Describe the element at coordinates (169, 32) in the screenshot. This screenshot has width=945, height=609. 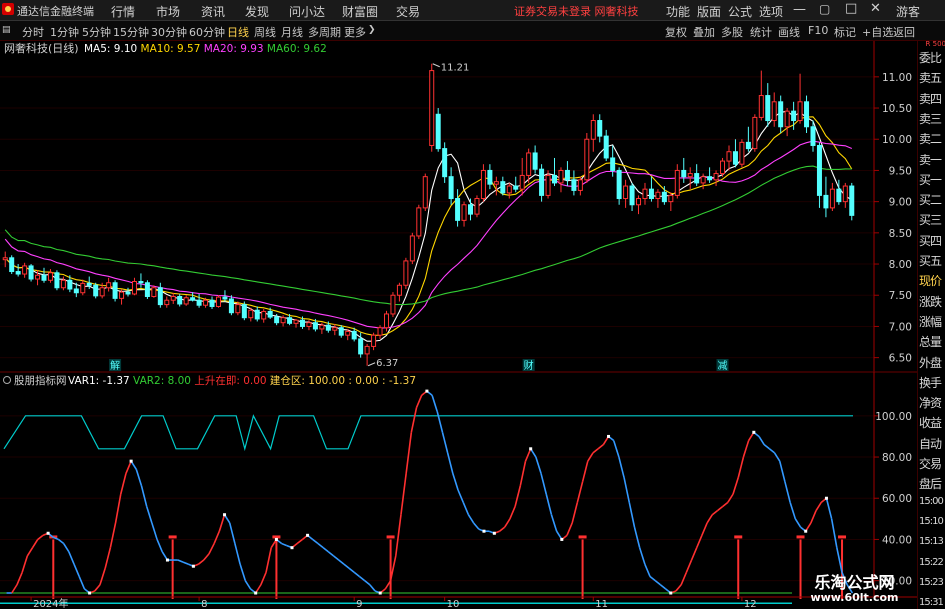
I see `period-30min: 30分钟` at that location.